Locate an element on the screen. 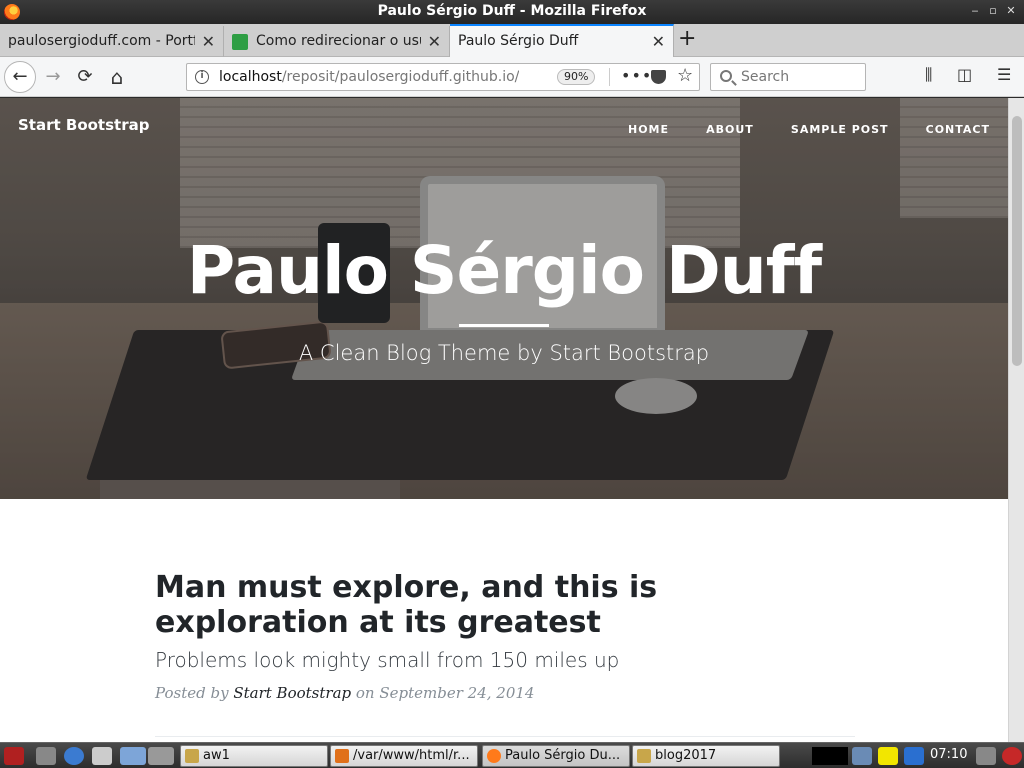 The width and height of the screenshot is (1024, 768). tab-label: Como redirecionar o usuário is located at coordinates (338, 41).